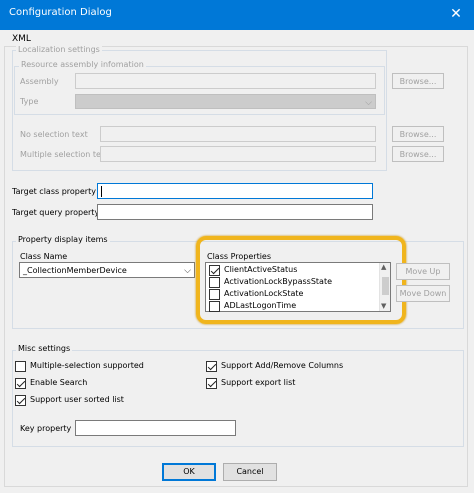  I want to click on multi-selection-label: Multiple-selection supported, so click(87, 365).